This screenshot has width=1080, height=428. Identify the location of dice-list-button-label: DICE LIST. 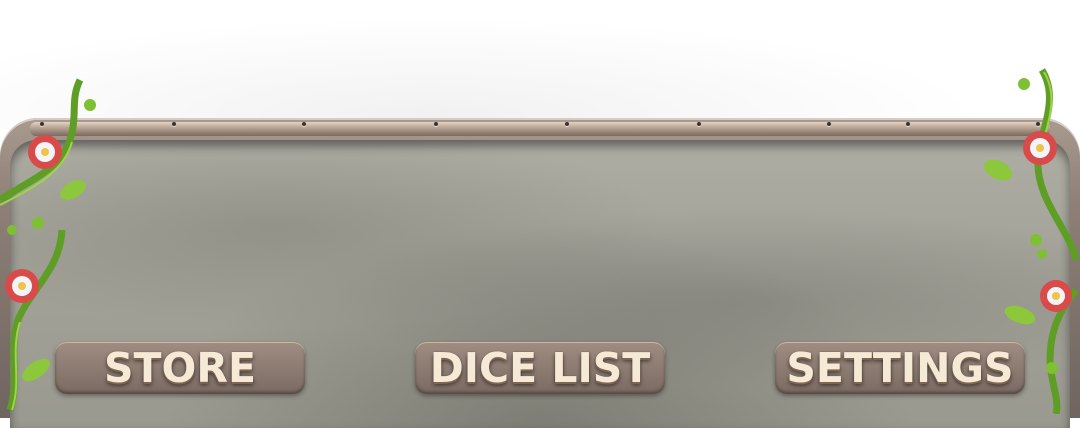
(540, 368).